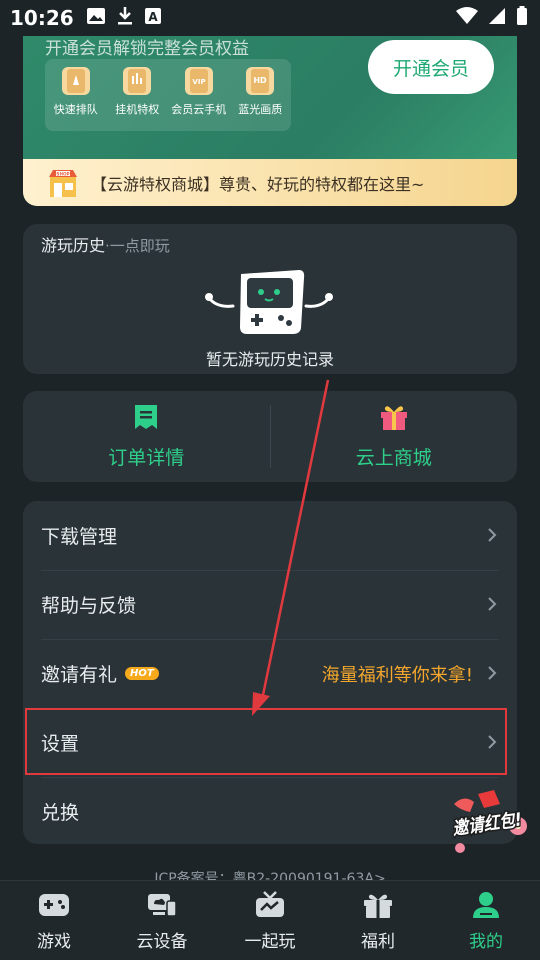  I want to click on nav-label: 我的, so click(486, 942).